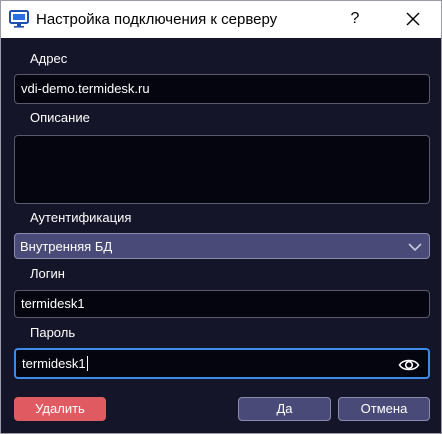 This screenshot has width=442, height=434. I want to click on delete-button: Удалить, so click(60, 409).